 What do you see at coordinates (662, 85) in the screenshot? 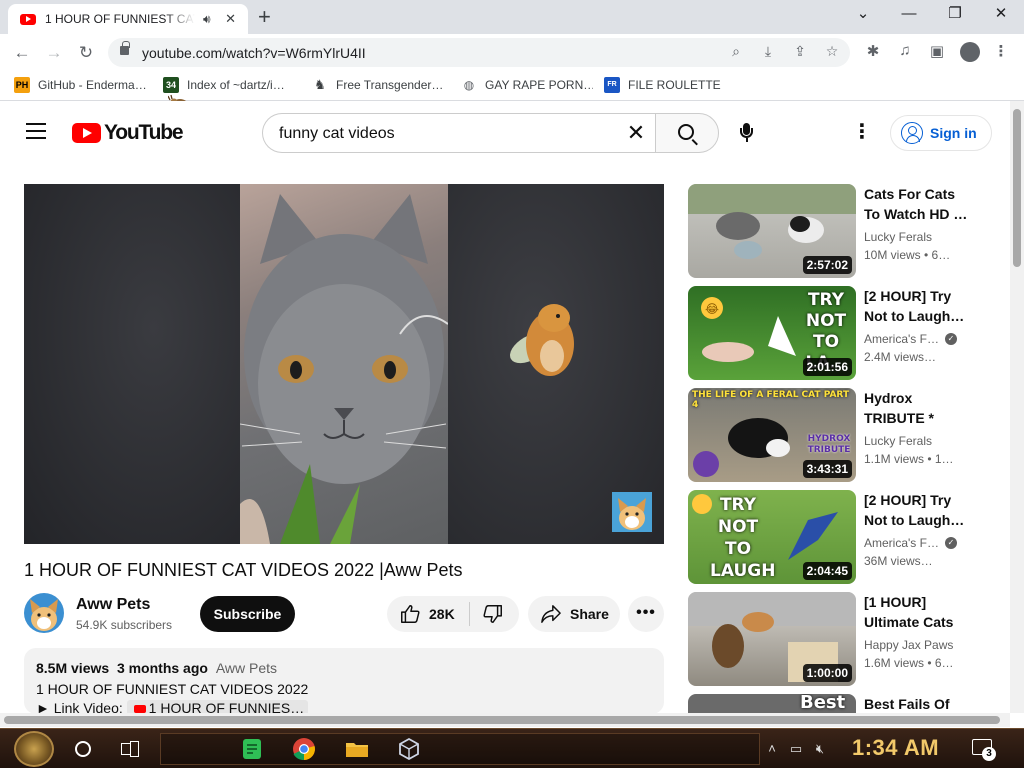
I see `bookmark-item: FR FILE ROULETTE` at bounding box center [662, 85].